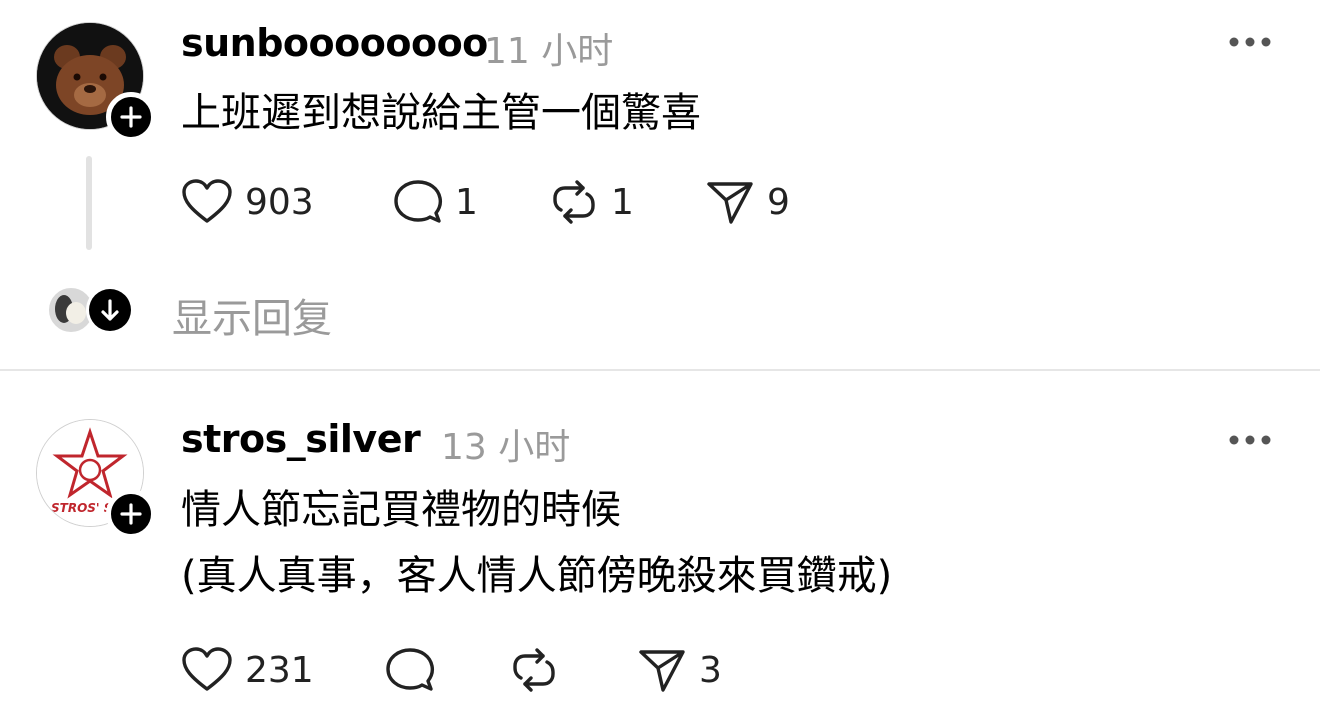 This screenshot has width=1320, height=714. Describe the element at coordinates (536, 543) in the screenshot. I see `post-text: 情人節忘記買禮物的時候 (真人真事，客人情人節傍晚殺來買鑽戒)` at that location.